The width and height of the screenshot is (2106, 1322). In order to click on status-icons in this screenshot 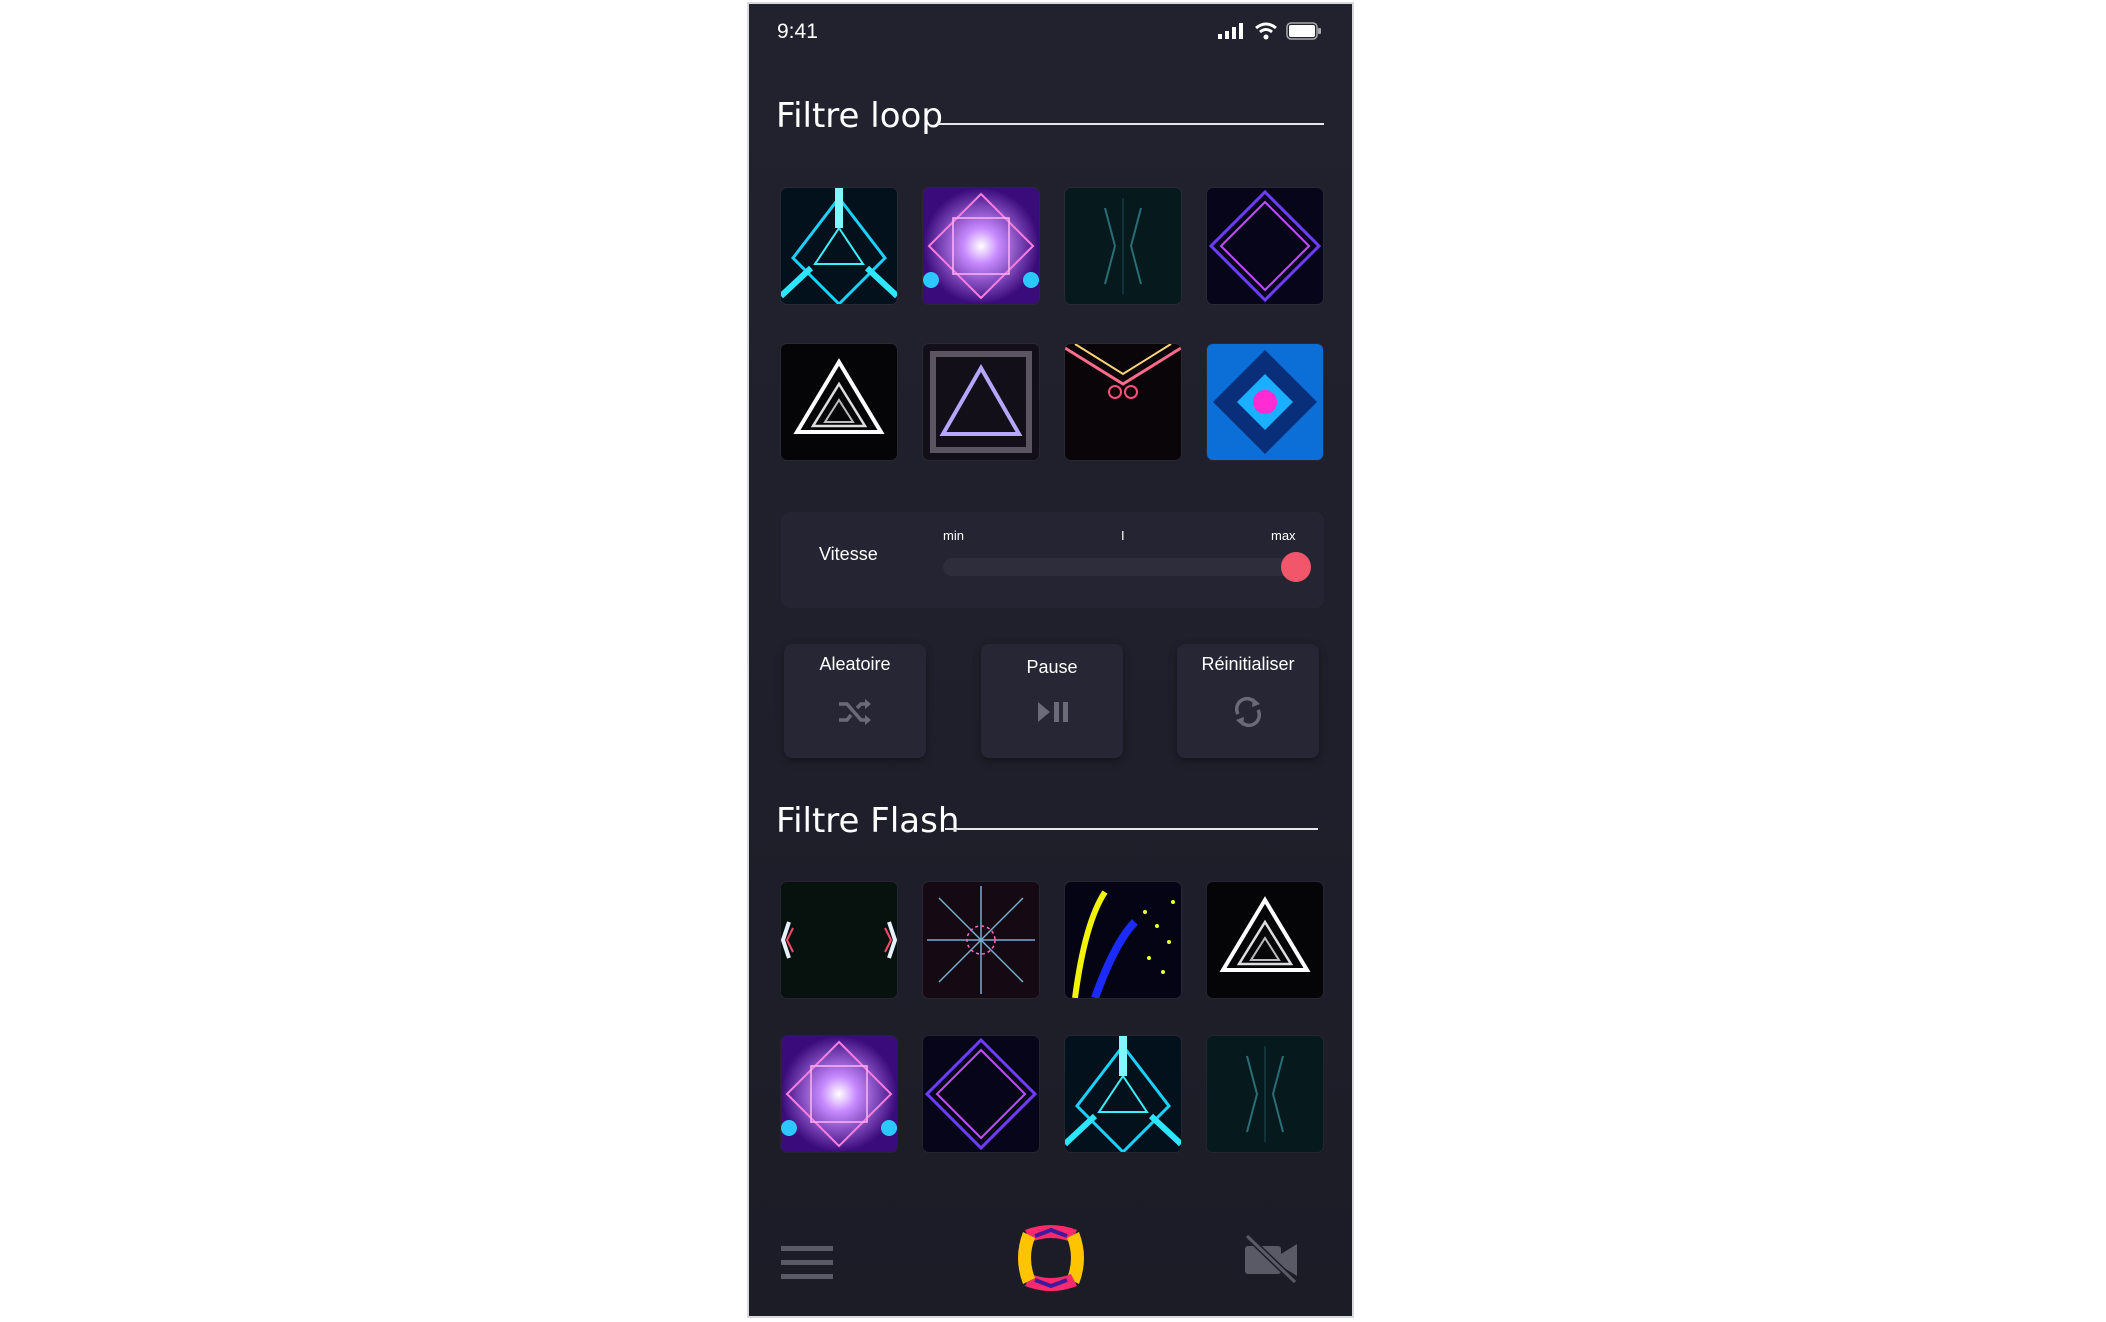, I will do `click(1270, 31)`.